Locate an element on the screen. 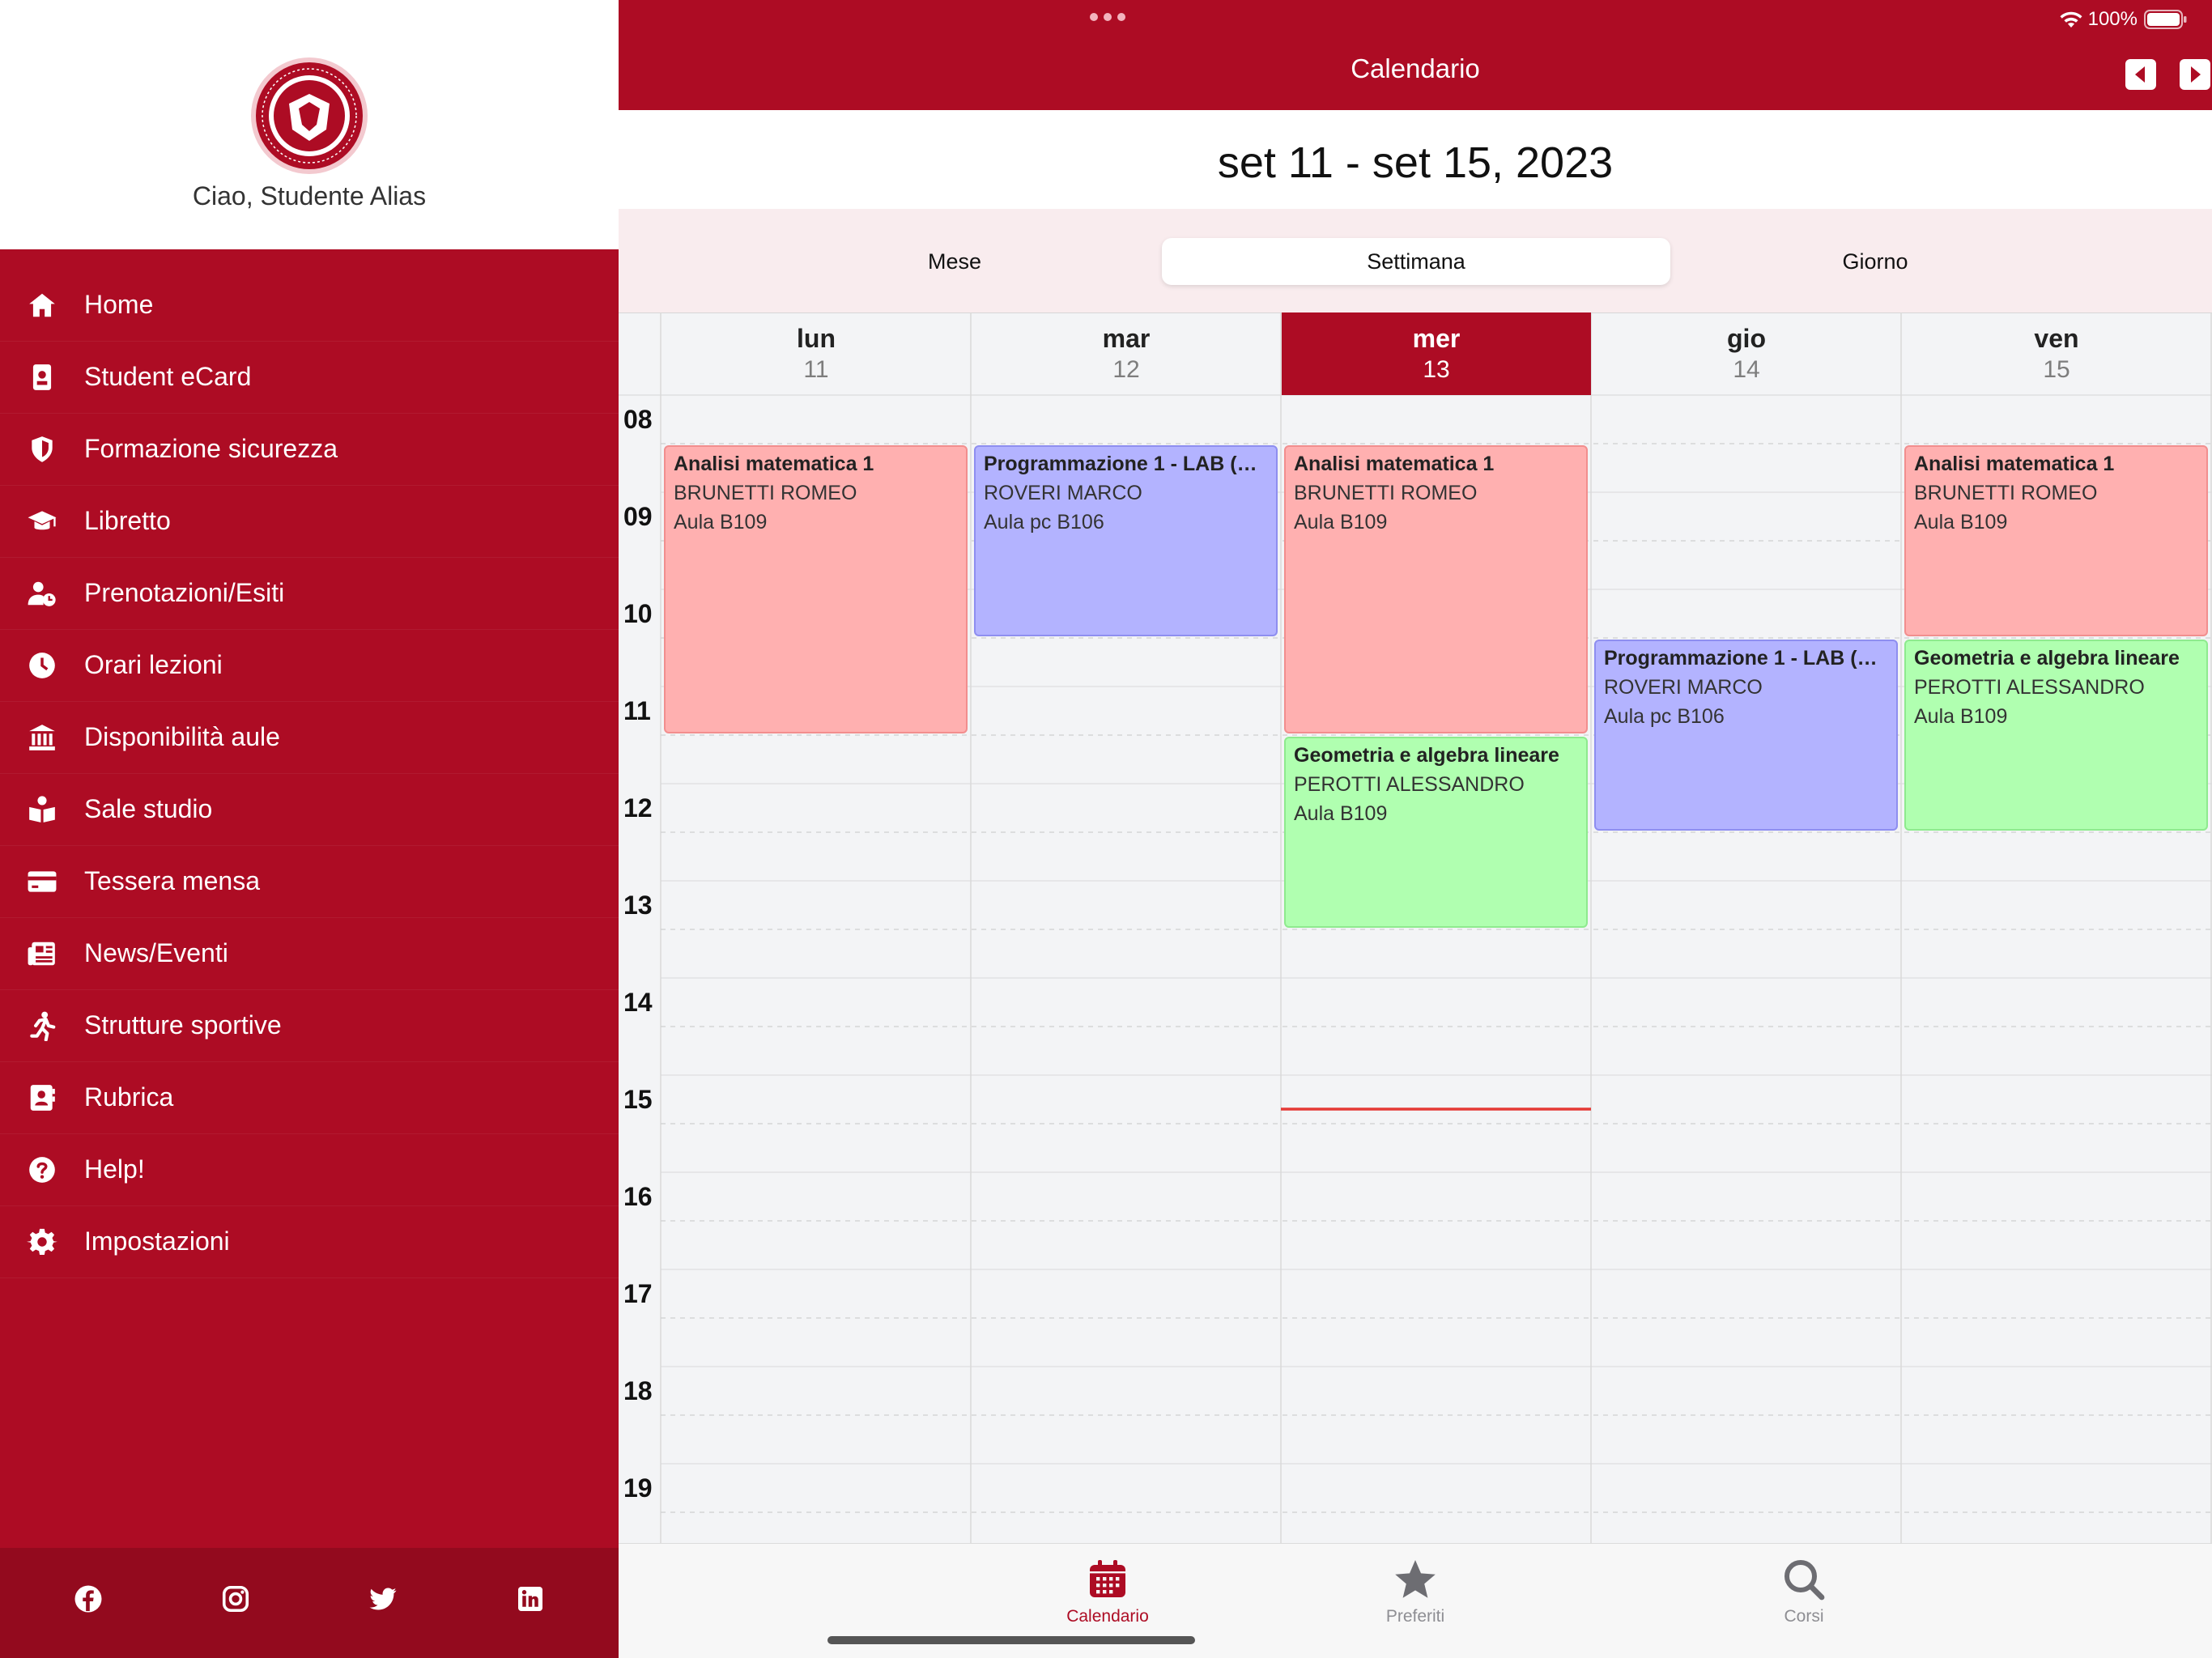 This screenshot has width=2212, height=1658. university-seal-logo is located at coordinates (310, 115).